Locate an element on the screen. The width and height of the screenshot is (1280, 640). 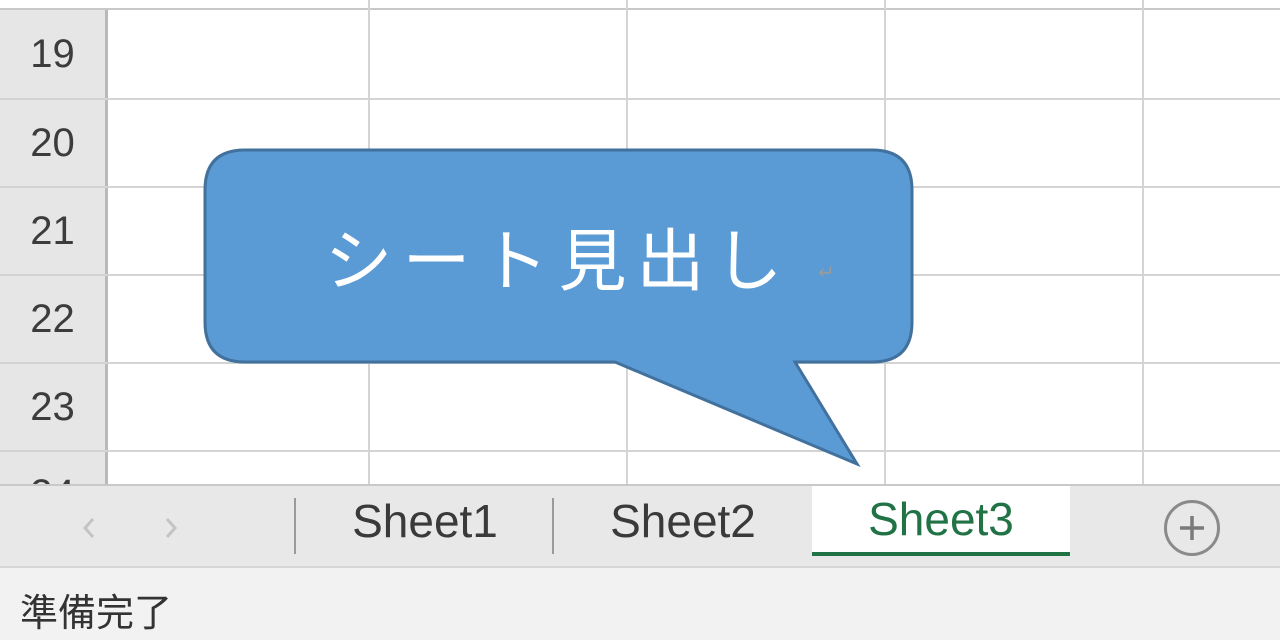
scroll-tabs-right-button is located at coordinates (171, 528).